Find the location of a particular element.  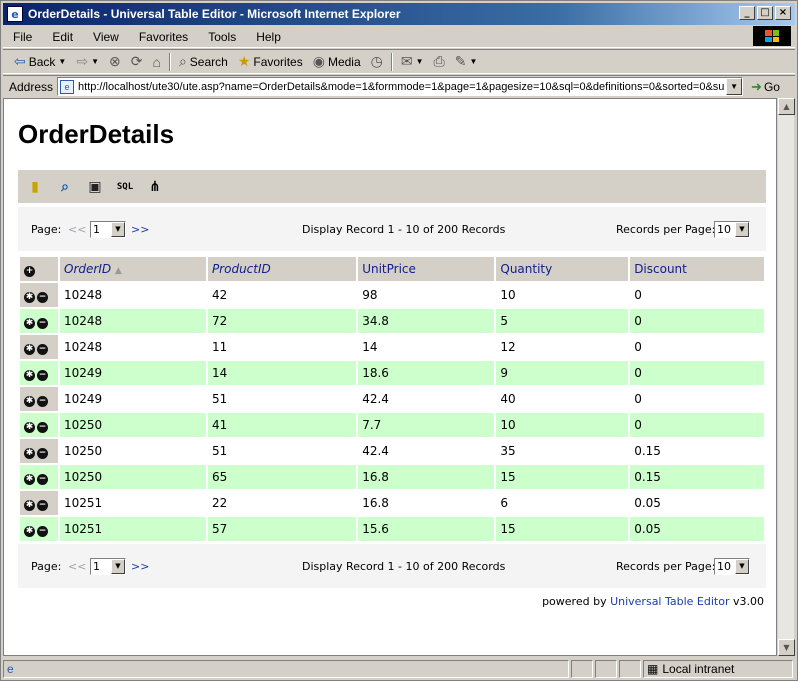

history-button: ◷ is located at coordinates (377, 62).